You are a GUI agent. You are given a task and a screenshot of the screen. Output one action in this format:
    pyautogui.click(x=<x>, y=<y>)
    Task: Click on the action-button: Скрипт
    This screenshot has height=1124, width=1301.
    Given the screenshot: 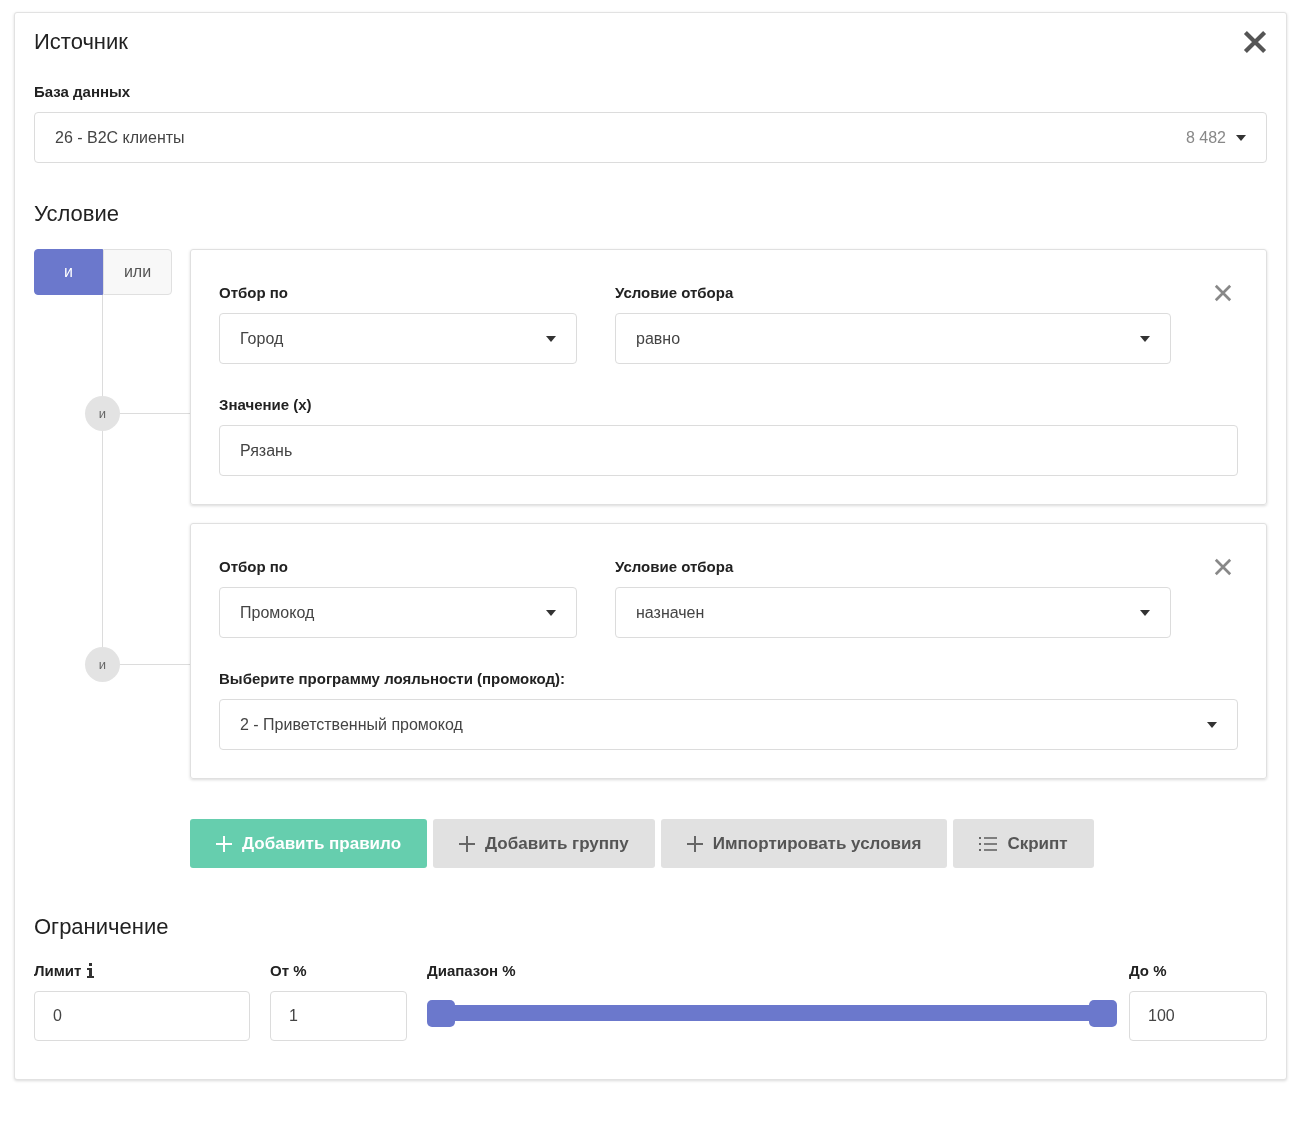 What is the action you would take?
    pyautogui.click(x=1023, y=843)
    